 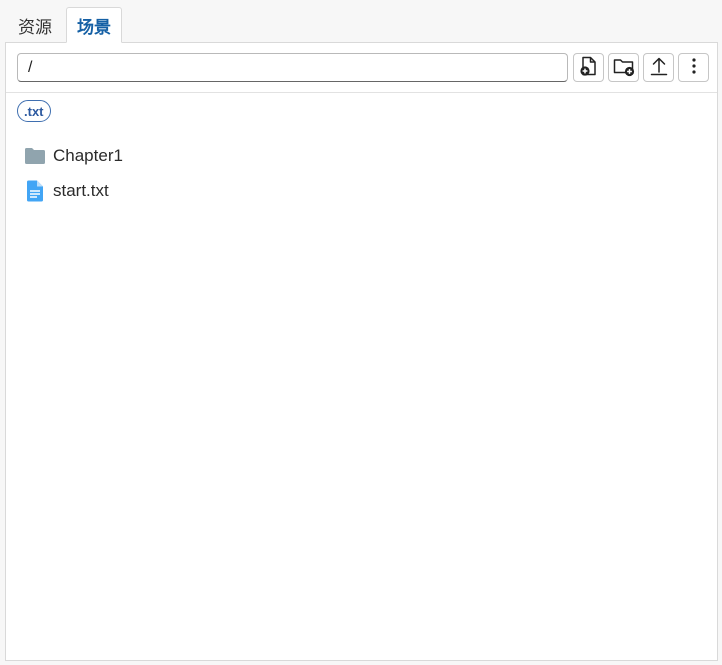 I want to click on folder-icon, so click(x=35, y=156).